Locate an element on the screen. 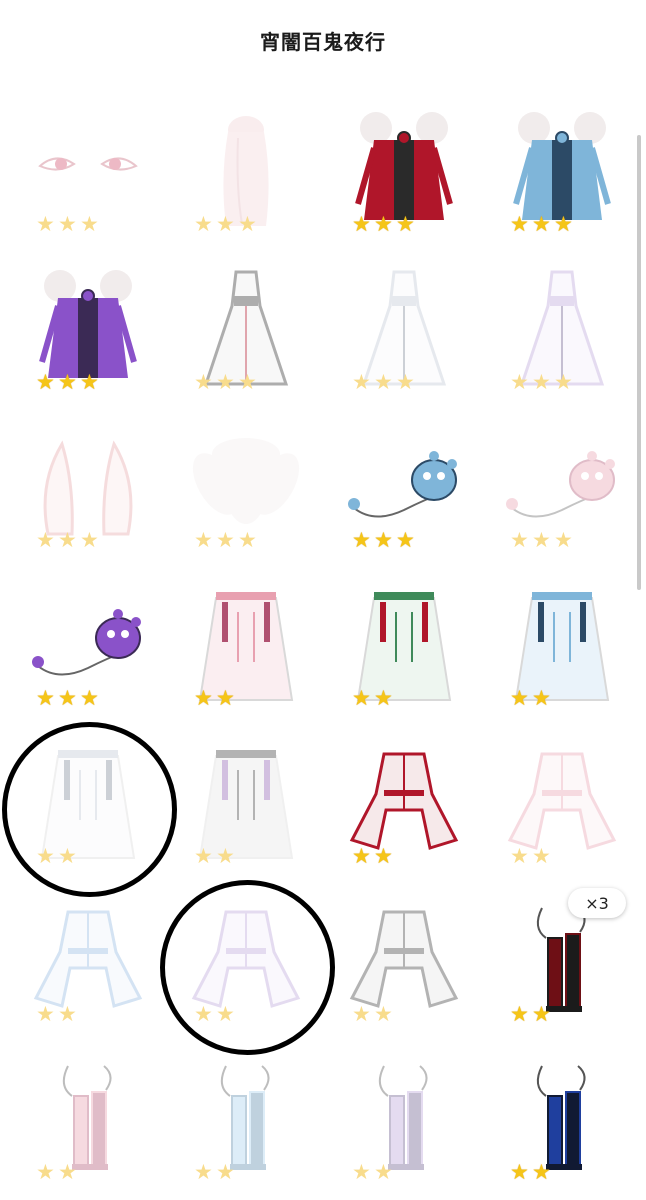 The height and width of the screenshot is (1200, 646). pink-ghost-mask-icon is located at coordinates (562, 484).